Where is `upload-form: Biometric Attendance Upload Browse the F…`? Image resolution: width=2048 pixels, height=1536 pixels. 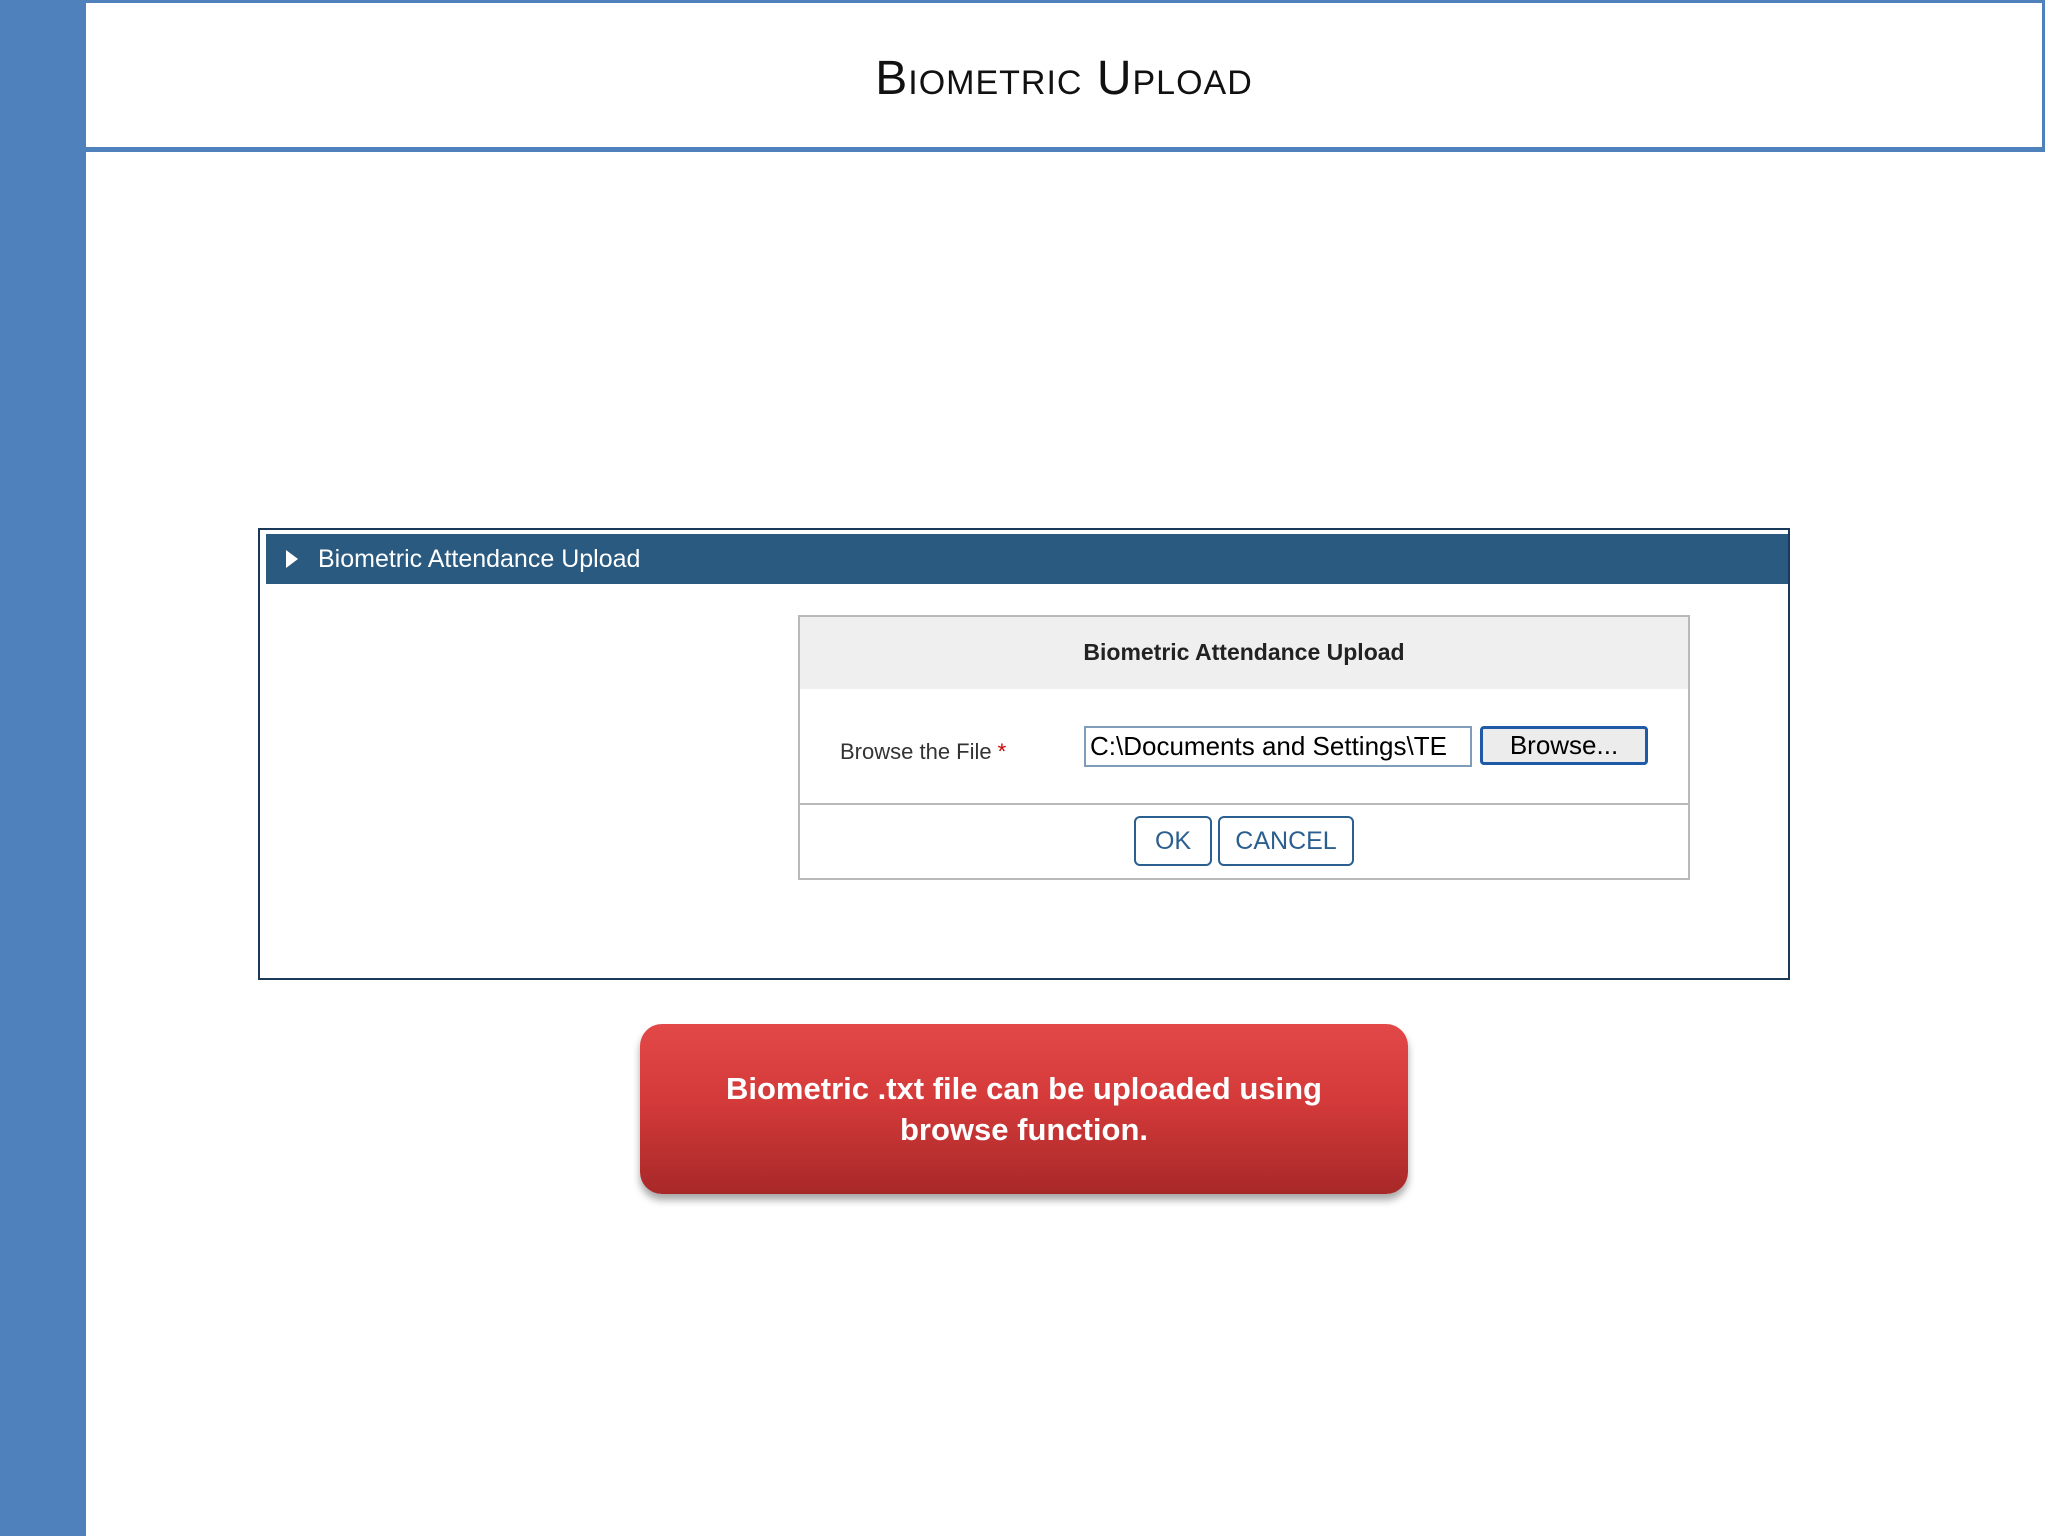
upload-form: Biometric Attendance Upload Browse the F… is located at coordinates (1244, 747).